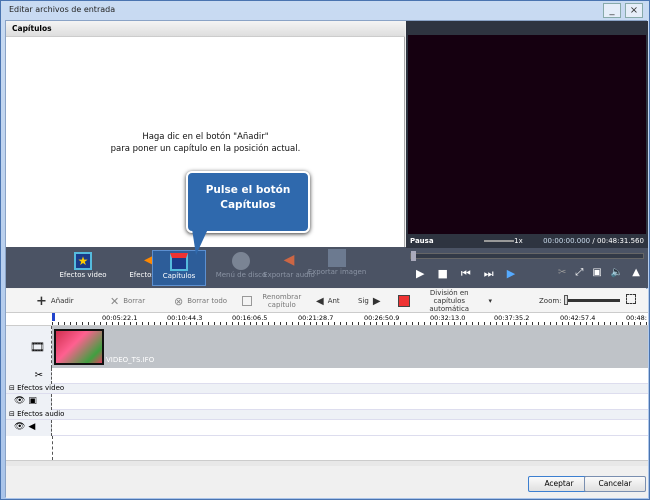 The image size is (650, 500). What do you see at coordinates (511, 274) in the screenshot?
I see `loop-icon: ▶` at bounding box center [511, 274].